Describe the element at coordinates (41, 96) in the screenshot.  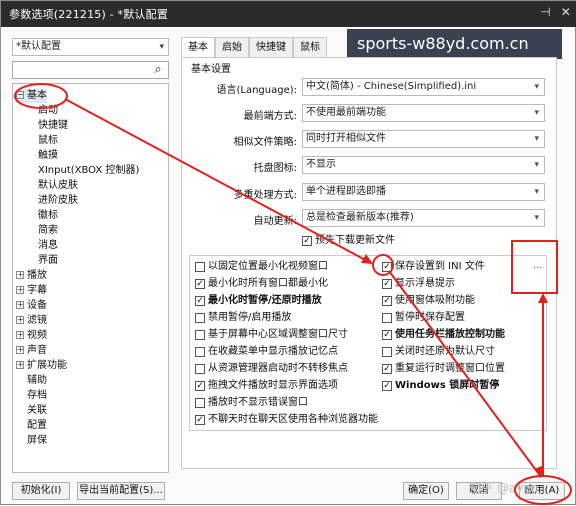
I see `annotation-circle-basic` at that location.